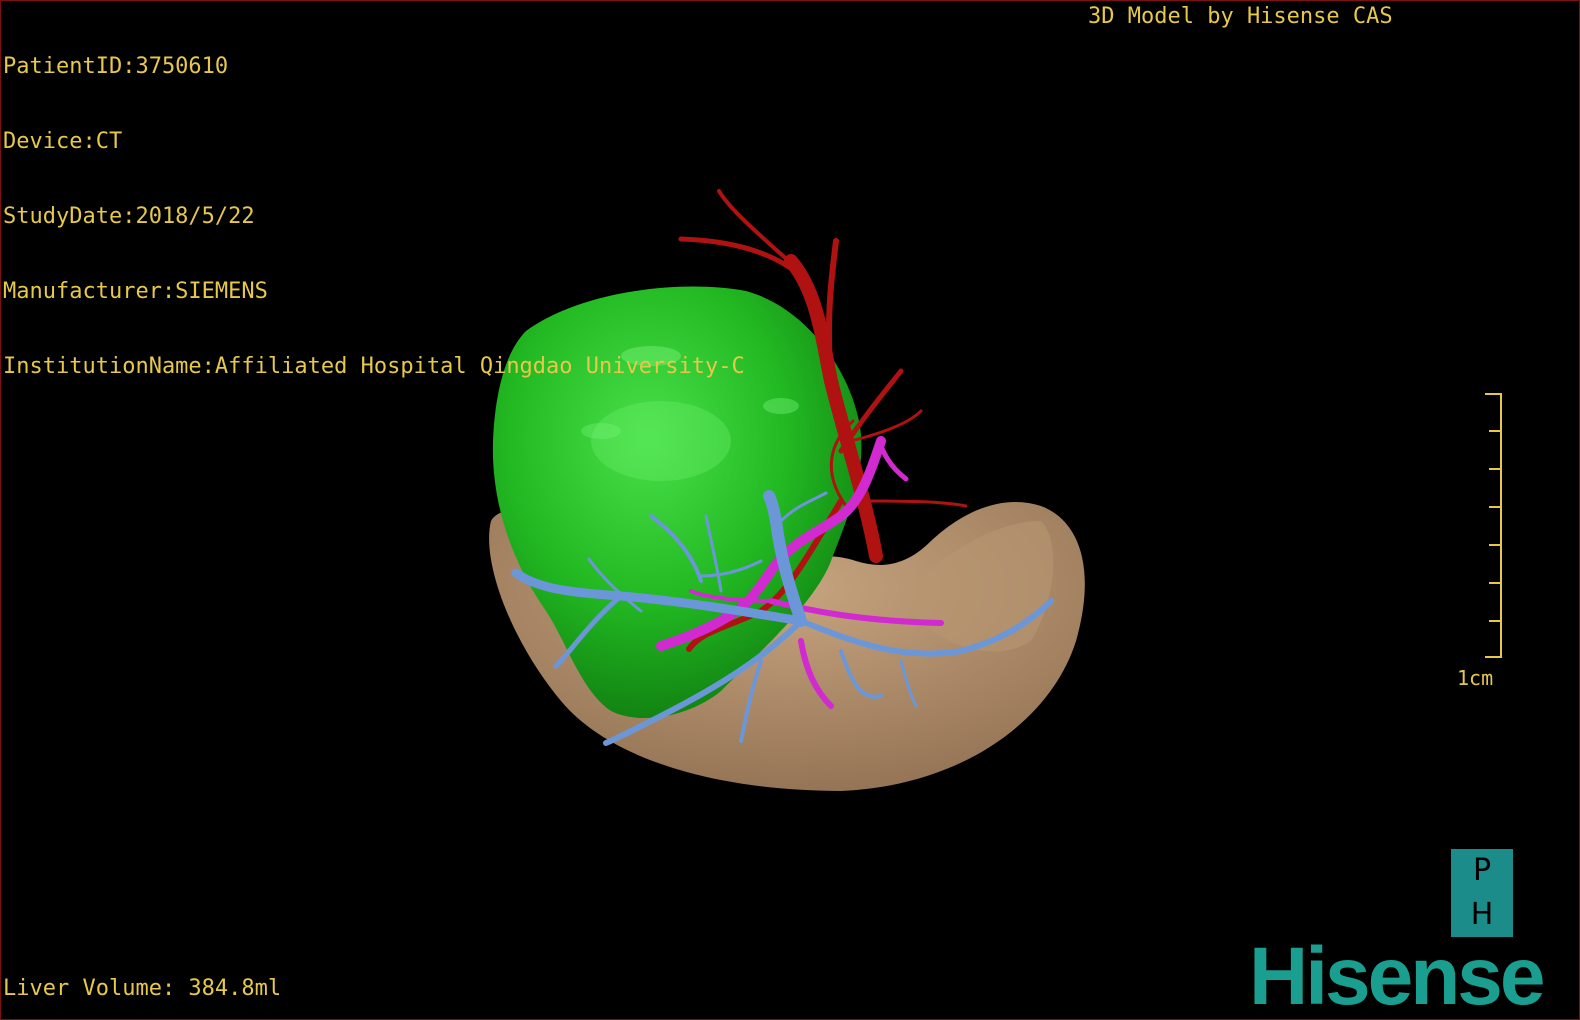  What do you see at coordinates (63, 141) in the screenshot?
I see `device: Device:CT` at bounding box center [63, 141].